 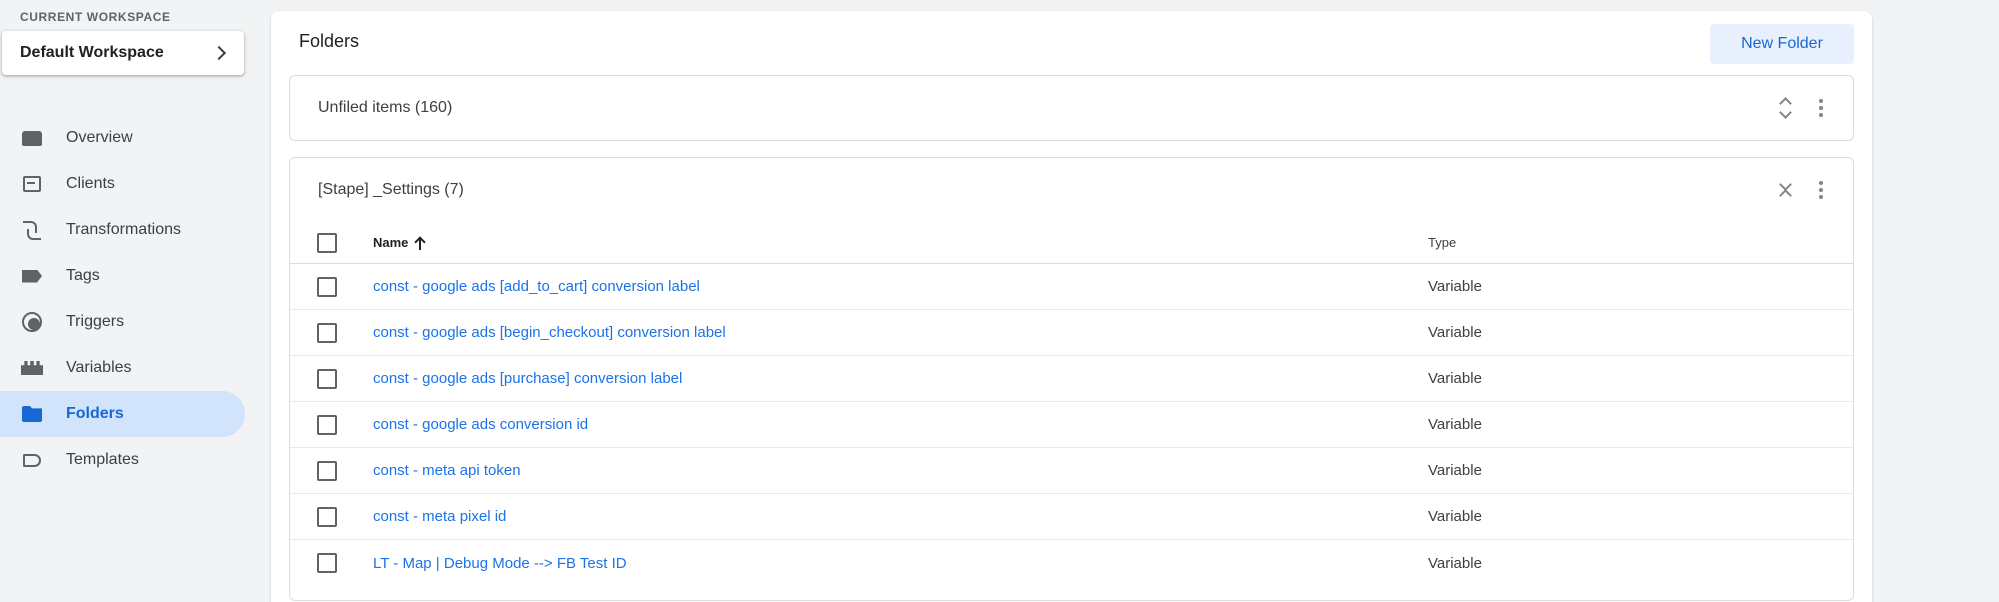 What do you see at coordinates (32, 414) in the screenshot?
I see `folder-icon` at bounding box center [32, 414].